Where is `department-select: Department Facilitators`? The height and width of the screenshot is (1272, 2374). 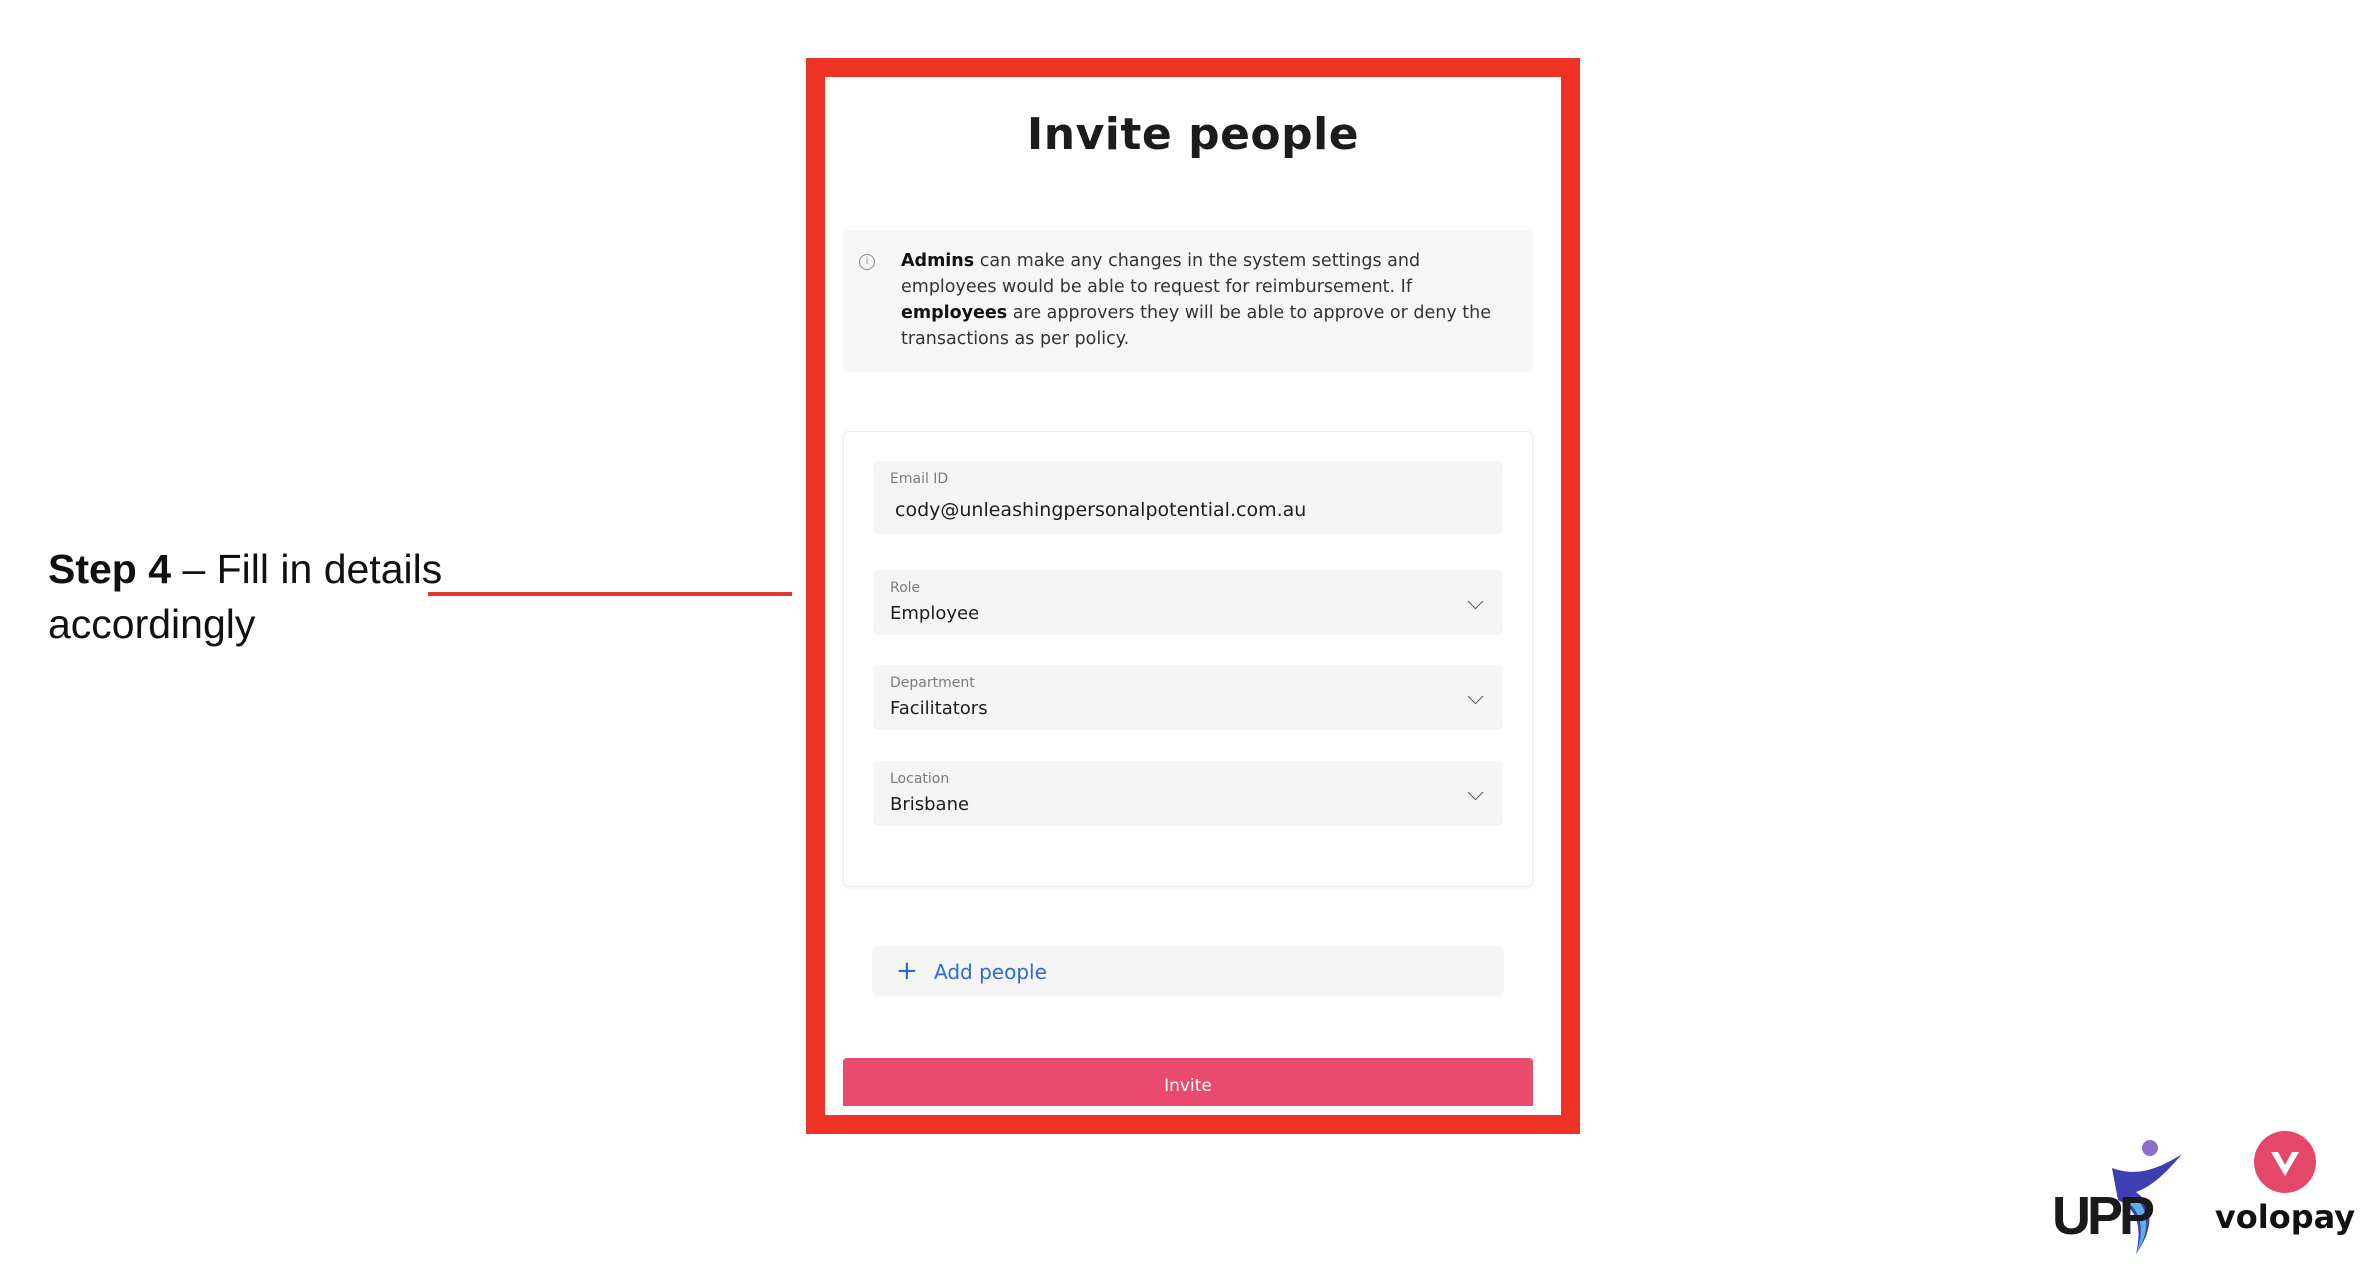
department-select: Department Facilitators is located at coordinates (1188, 697).